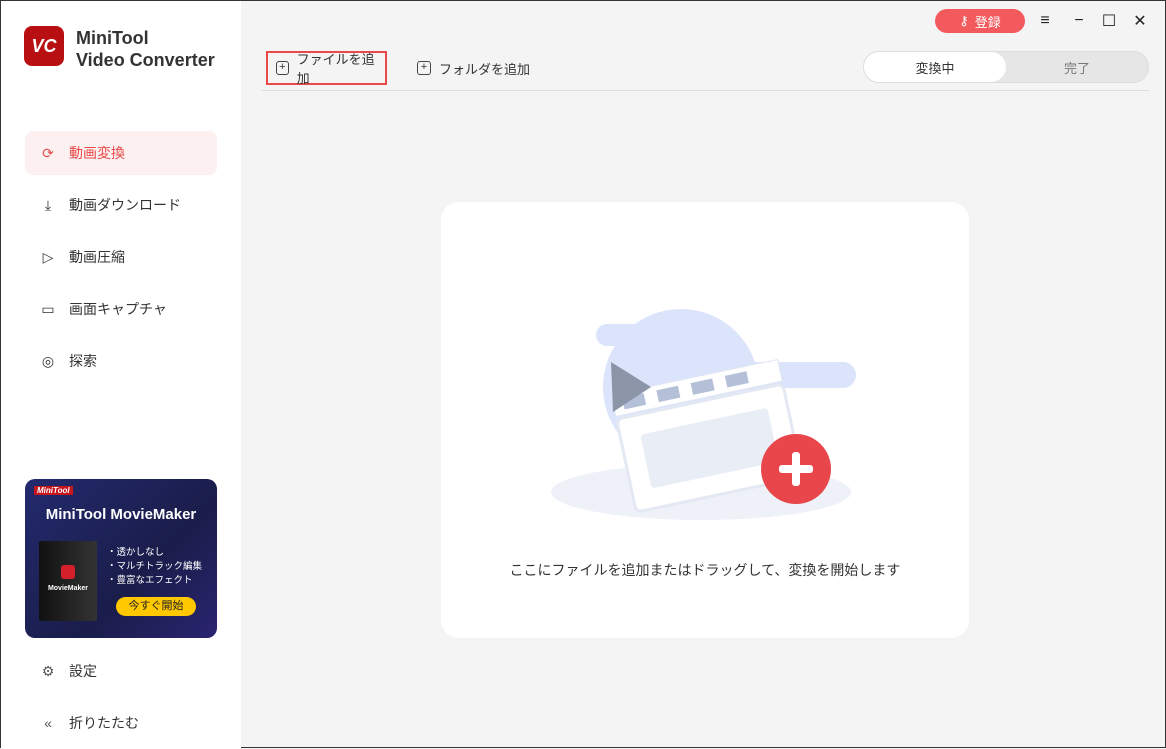 This screenshot has height=749, width=1166. I want to click on collapse-button: «折りたたむ, so click(121, 723).